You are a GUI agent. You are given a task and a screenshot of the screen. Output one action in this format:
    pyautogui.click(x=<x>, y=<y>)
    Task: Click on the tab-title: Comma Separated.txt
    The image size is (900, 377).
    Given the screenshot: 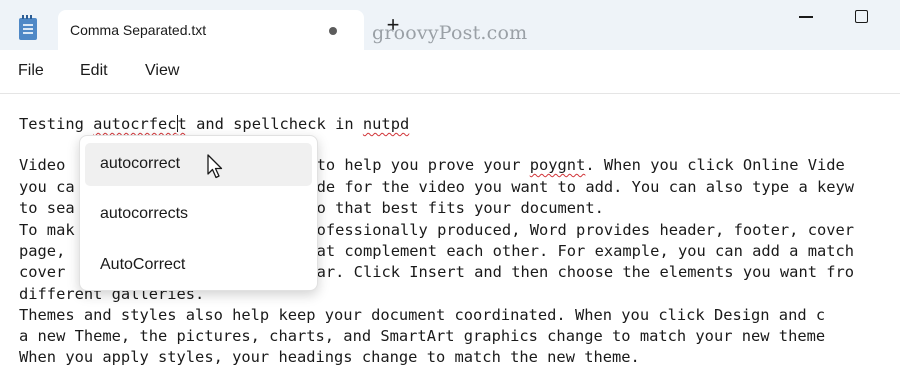 What is the action you would take?
    pyautogui.click(x=138, y=30)
    